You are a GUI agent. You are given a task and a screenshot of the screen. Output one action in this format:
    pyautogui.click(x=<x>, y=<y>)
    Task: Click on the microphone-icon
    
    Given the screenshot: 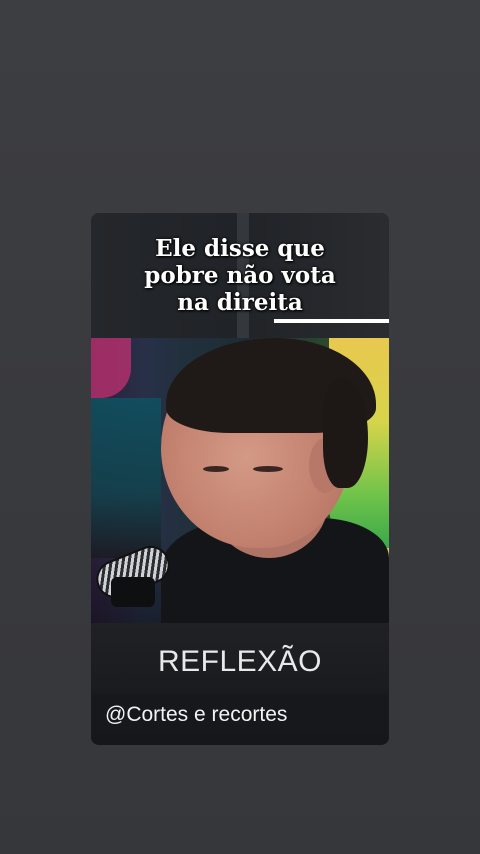 What is the action you would take?
    pyautogui.click(x=133, y=573)
    